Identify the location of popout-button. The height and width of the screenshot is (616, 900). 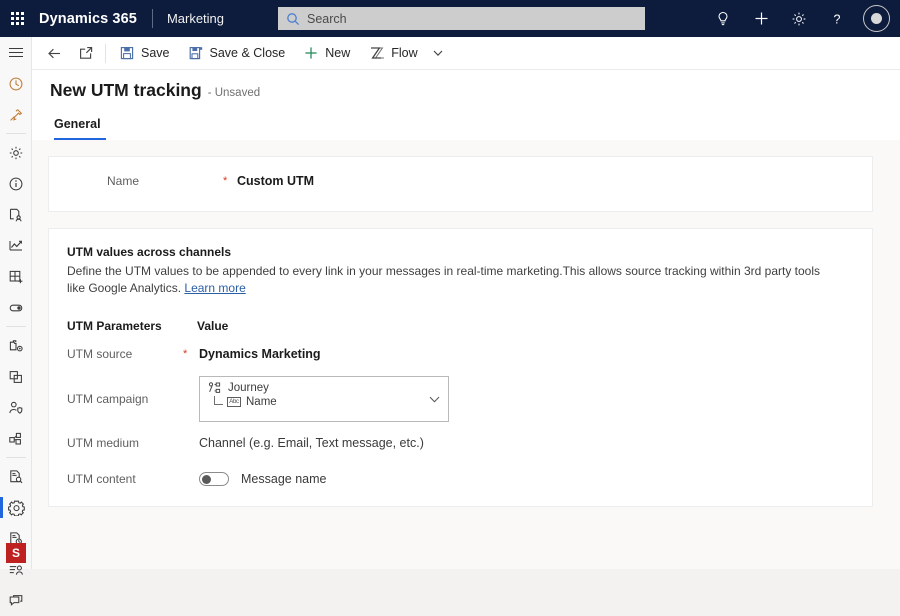
(85, 53).